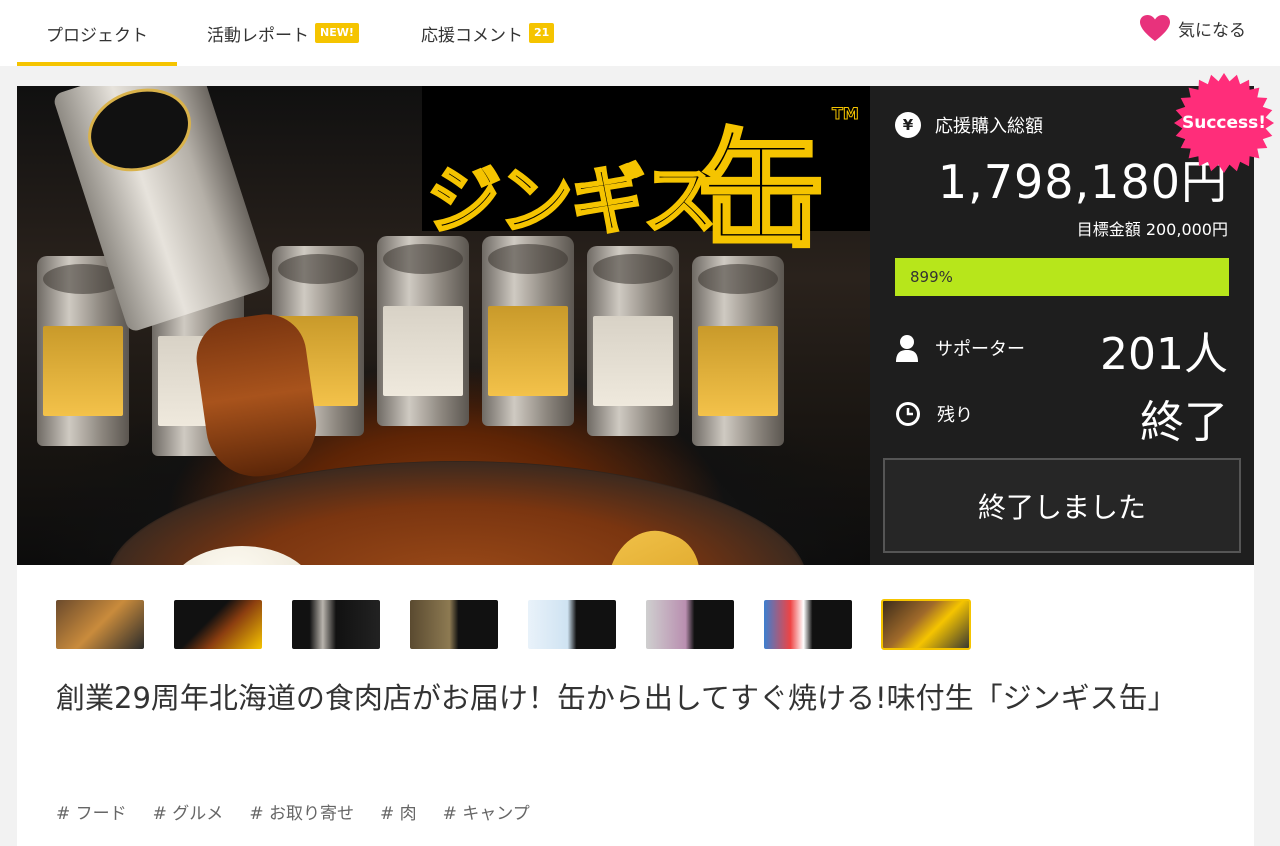 The width and height of the screenshot is (1280, 846). Describe the element at coordinates (472, 35) in the screenshot. I see `tab-support-comments-label: 応援コメント` at that location.